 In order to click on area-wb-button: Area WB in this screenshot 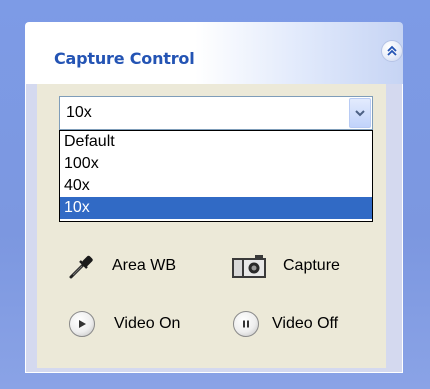, I will do `click(121, 266)`.